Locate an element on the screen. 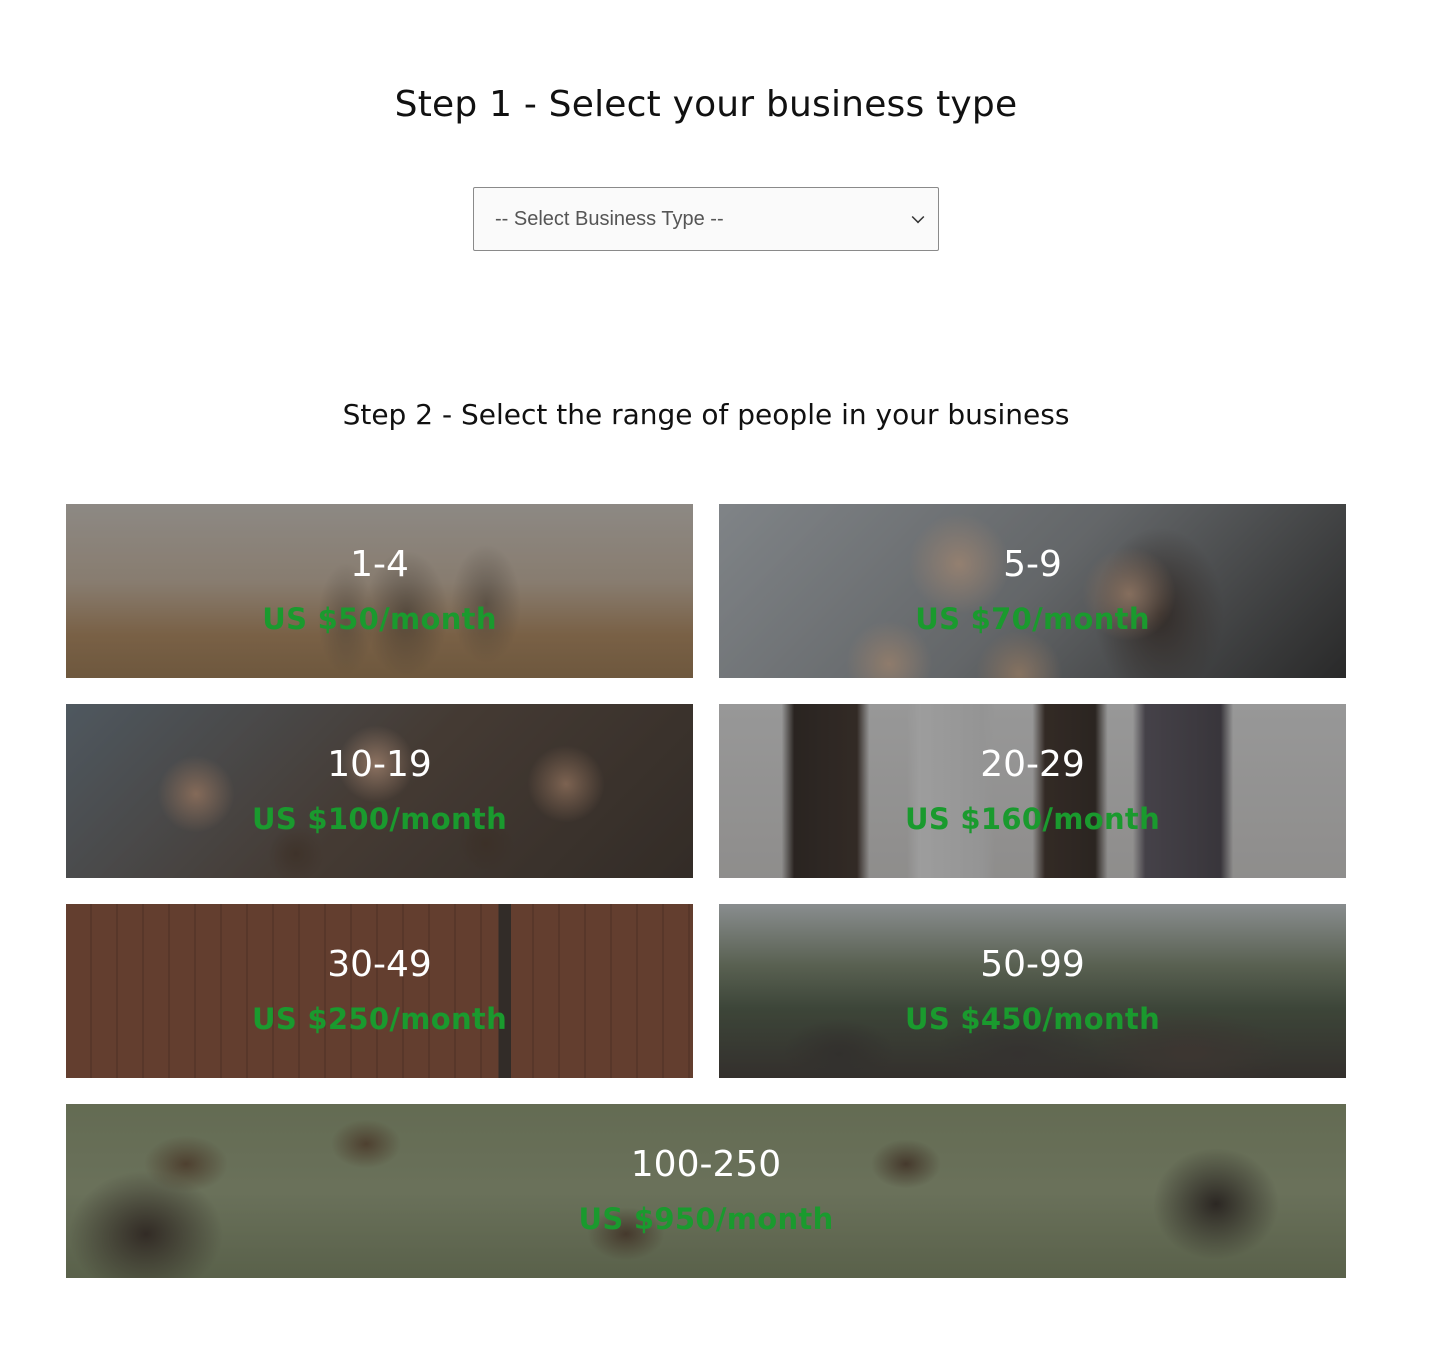 The width and height of the screenshot is (1432, 1360). range-tile-10-19: 10-19 US $100/month is located at coordinates (379, 791).